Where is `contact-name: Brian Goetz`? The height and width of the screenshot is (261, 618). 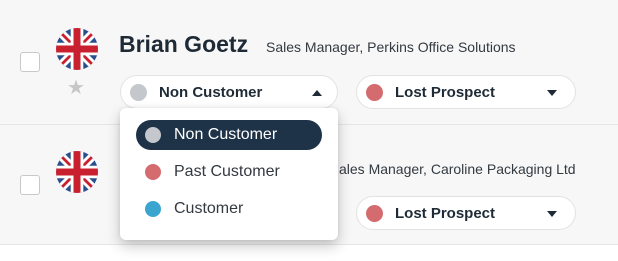 contact-name: Brian Goetz is located at coordinates (183, 44).